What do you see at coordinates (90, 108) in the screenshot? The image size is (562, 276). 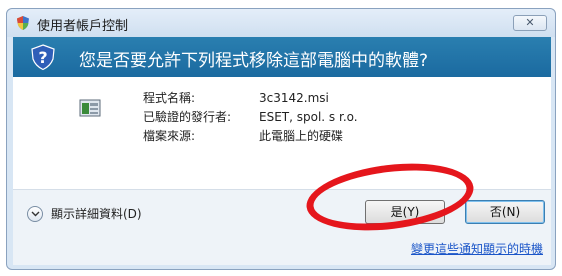 I see `installer-package-icon` at bounding box center [90, 108].